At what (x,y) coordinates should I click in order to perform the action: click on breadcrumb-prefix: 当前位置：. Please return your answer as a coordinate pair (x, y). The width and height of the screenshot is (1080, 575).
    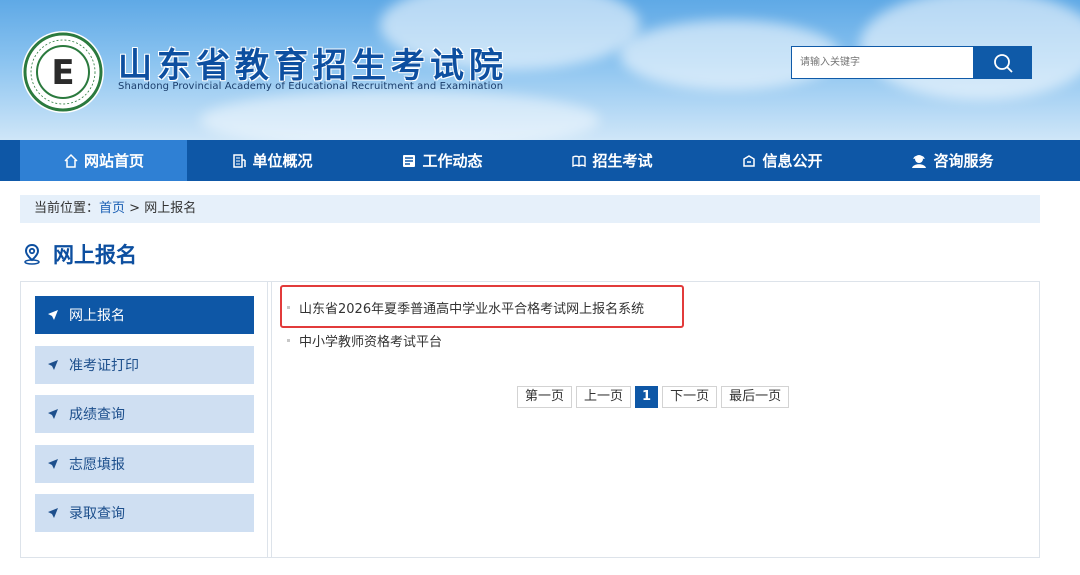
    Looking at the image, I should click on (67, 208).